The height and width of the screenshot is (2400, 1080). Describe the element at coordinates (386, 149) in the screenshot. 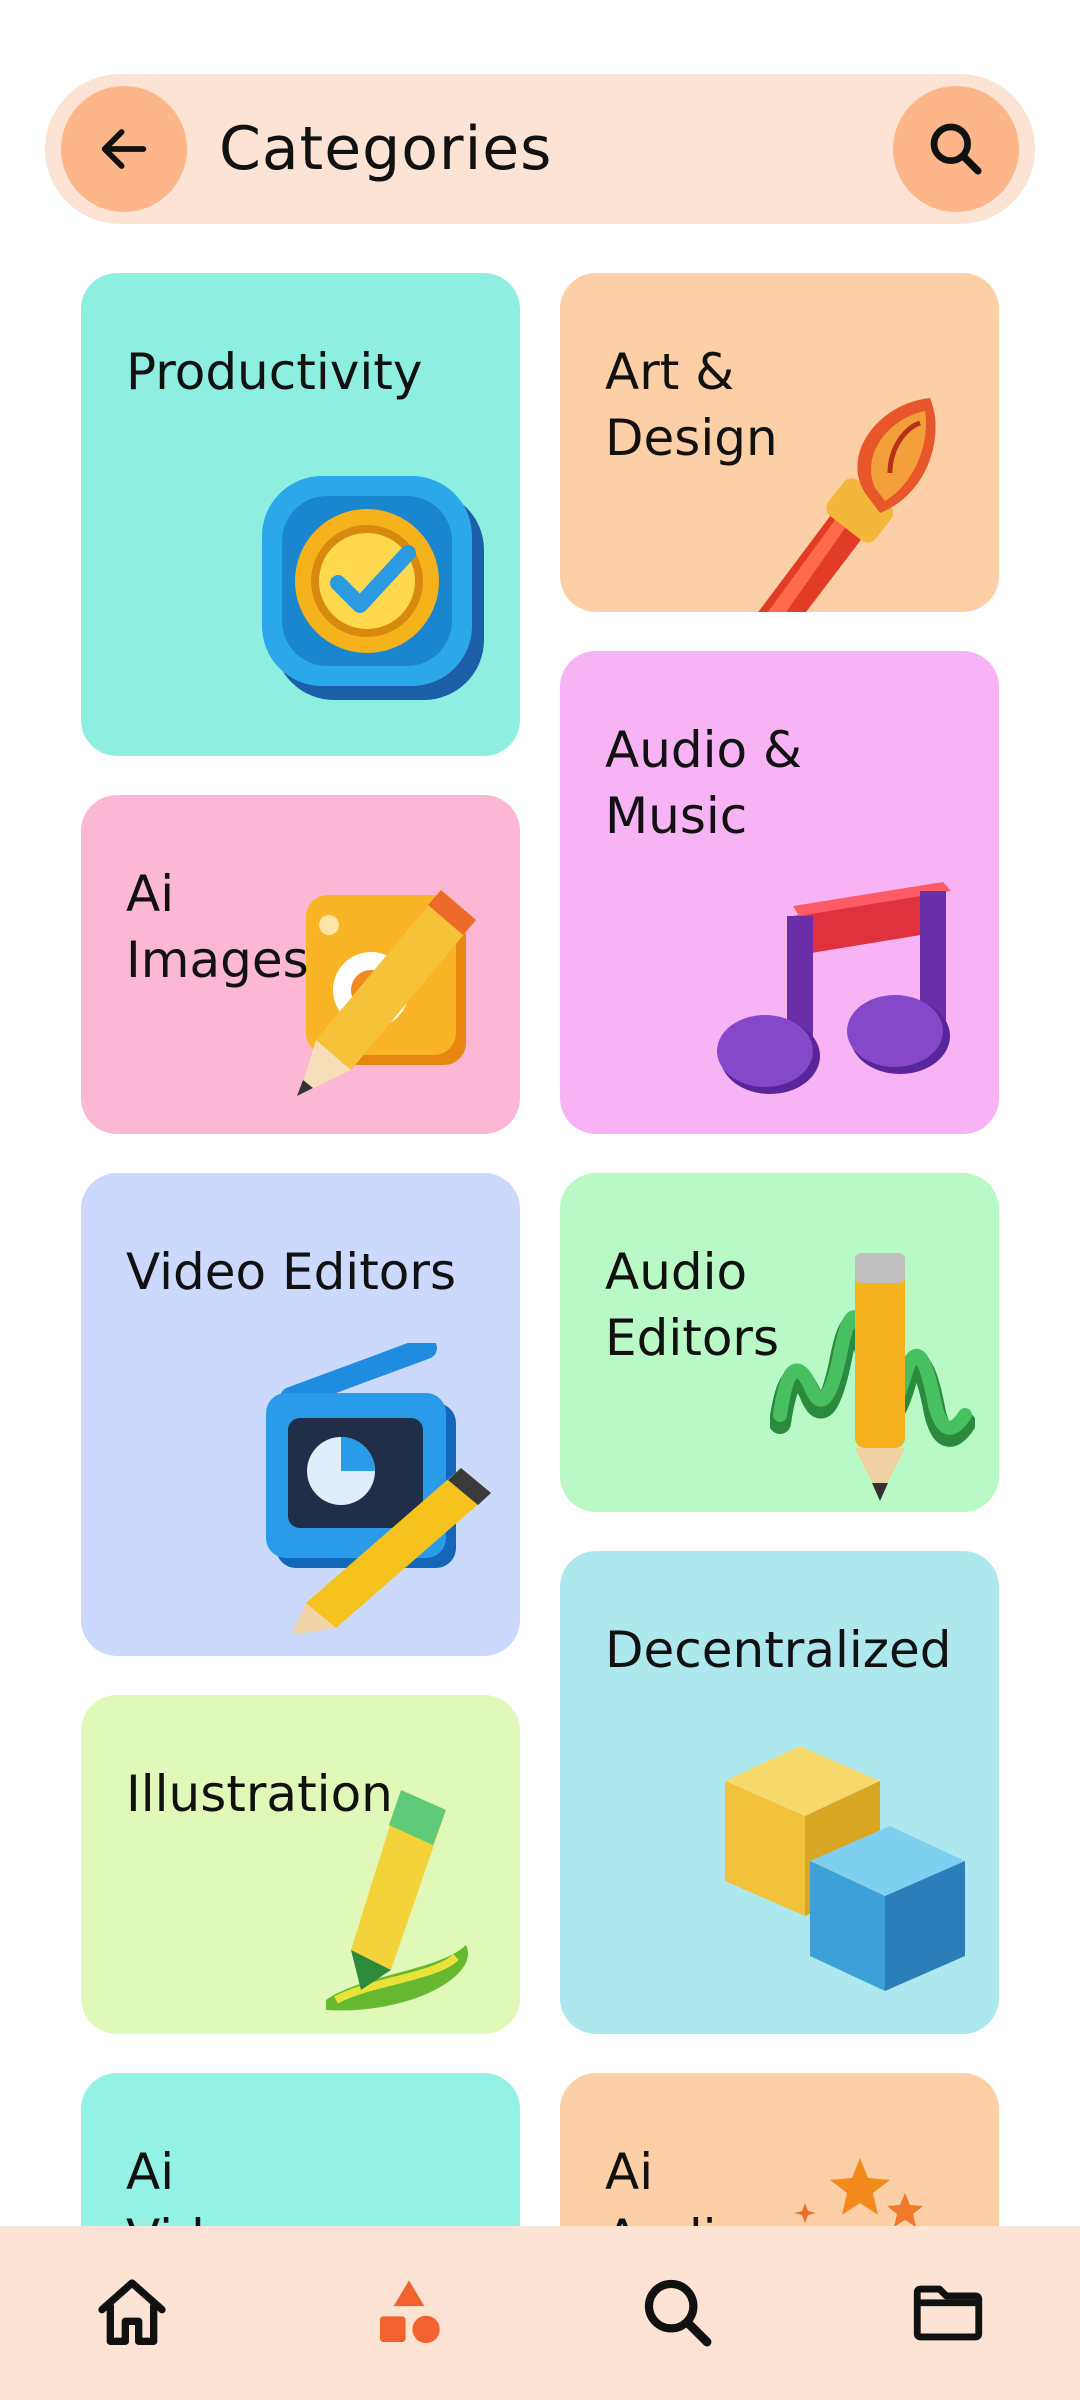

I see `page-title: Categories` at that location.